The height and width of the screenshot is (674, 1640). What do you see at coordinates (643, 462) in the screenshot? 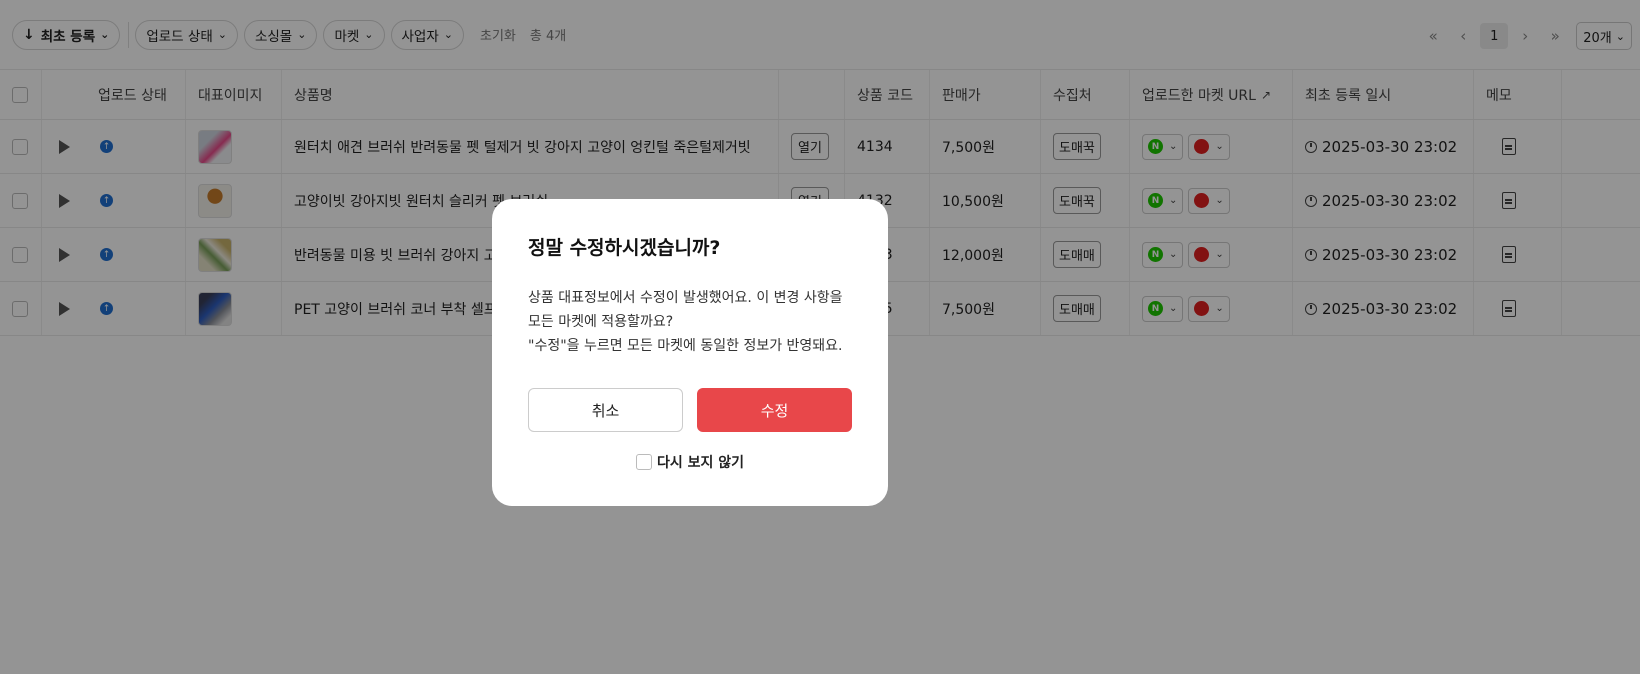
I see `dont-show-again-checkbox` at bounding box center [643, 462].